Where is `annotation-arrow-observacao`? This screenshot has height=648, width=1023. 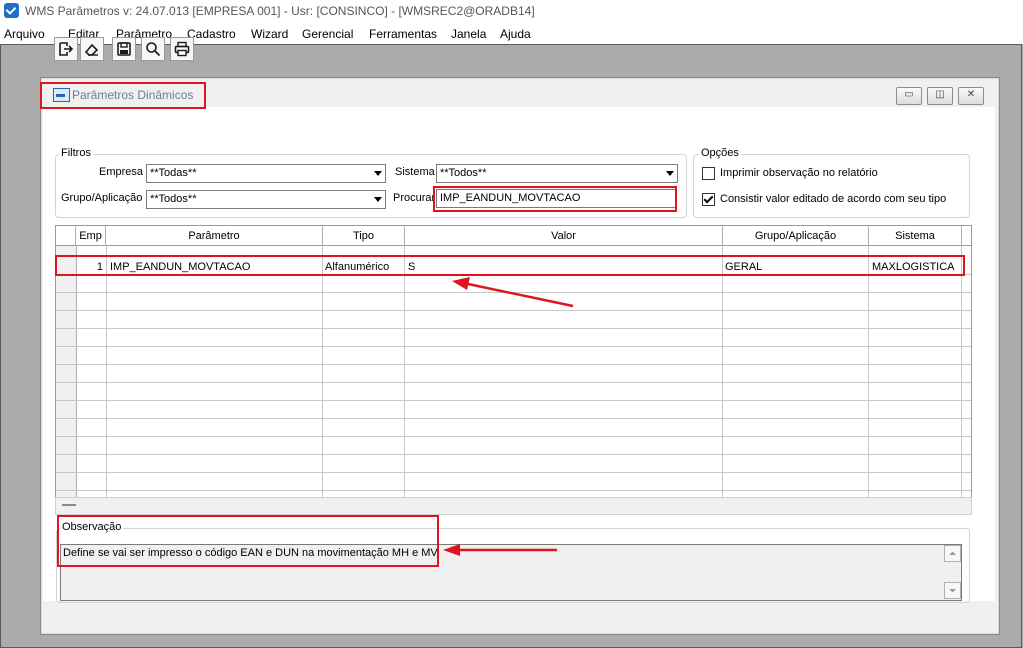
annotation-arrow-observacao is located at coordinates (500, 550).